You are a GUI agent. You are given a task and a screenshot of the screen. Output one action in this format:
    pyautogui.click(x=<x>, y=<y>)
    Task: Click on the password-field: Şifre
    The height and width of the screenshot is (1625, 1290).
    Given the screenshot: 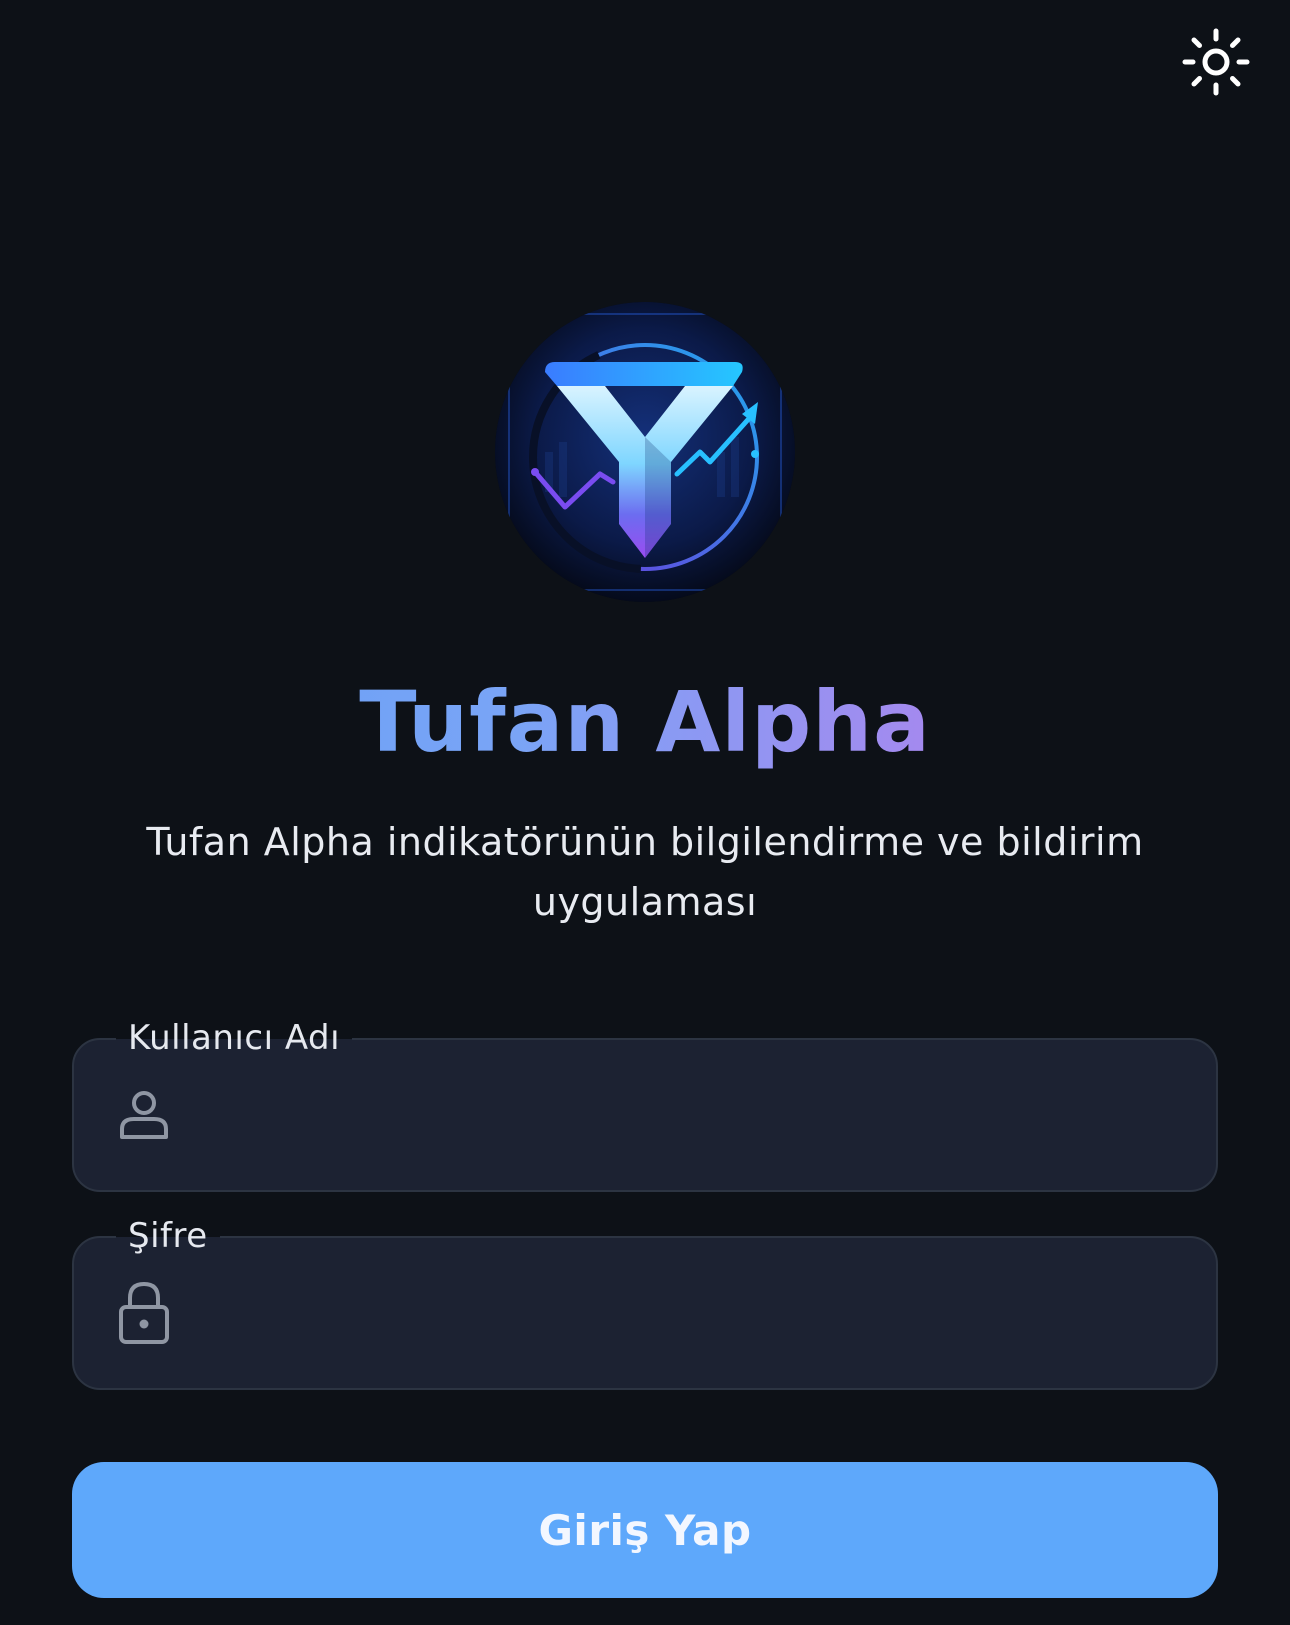 What is the action you would take?
    pyautogui.click(x=645, y=1301)
    